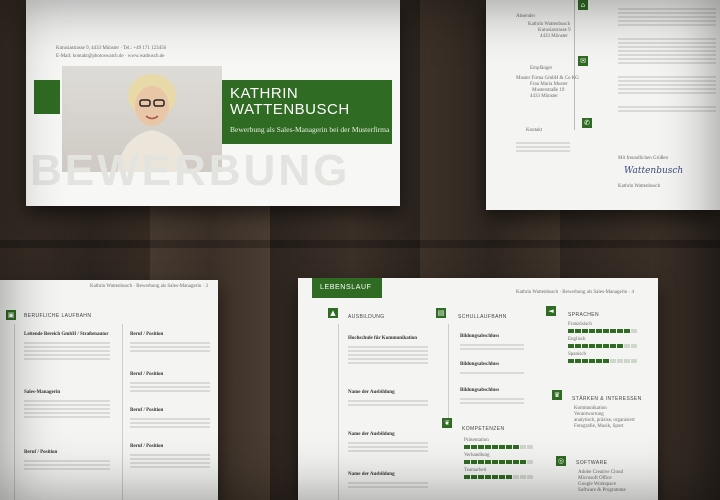 This screenshot has height=500, width=720. I want to click on cv-tab-label: LEBENSLAUF, so click(346, 287).